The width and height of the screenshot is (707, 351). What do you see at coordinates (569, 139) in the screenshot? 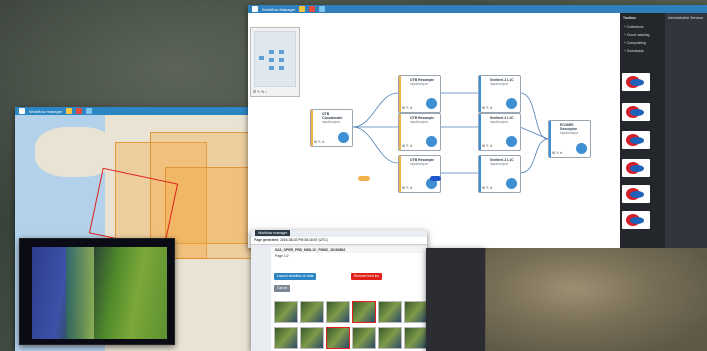
I see `workflow-node: EO4SEE Descriptor input/output ⚙ ✎ ✕` at bounding box center [569, 139].